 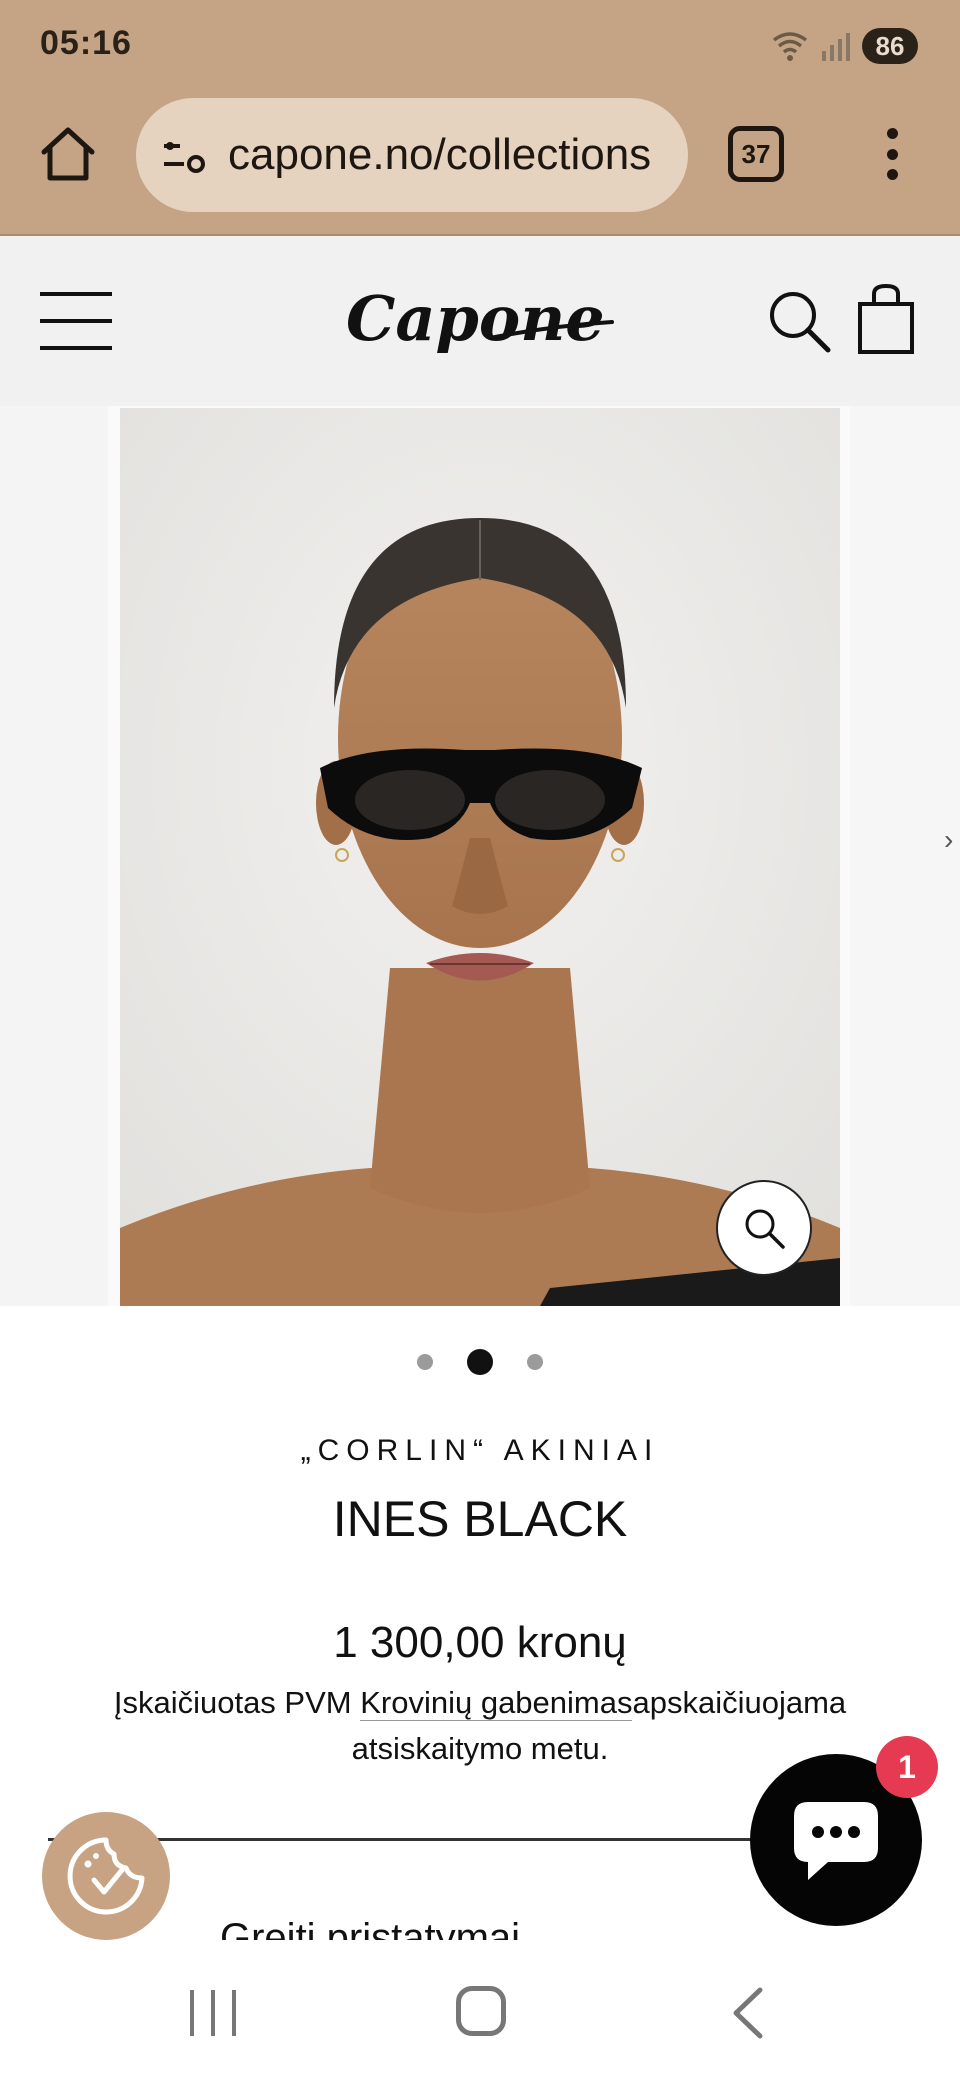 What do you see at coordinates (76, 321) in the screenshot?
I see `menu-icon` at bounding box center [76, 321].